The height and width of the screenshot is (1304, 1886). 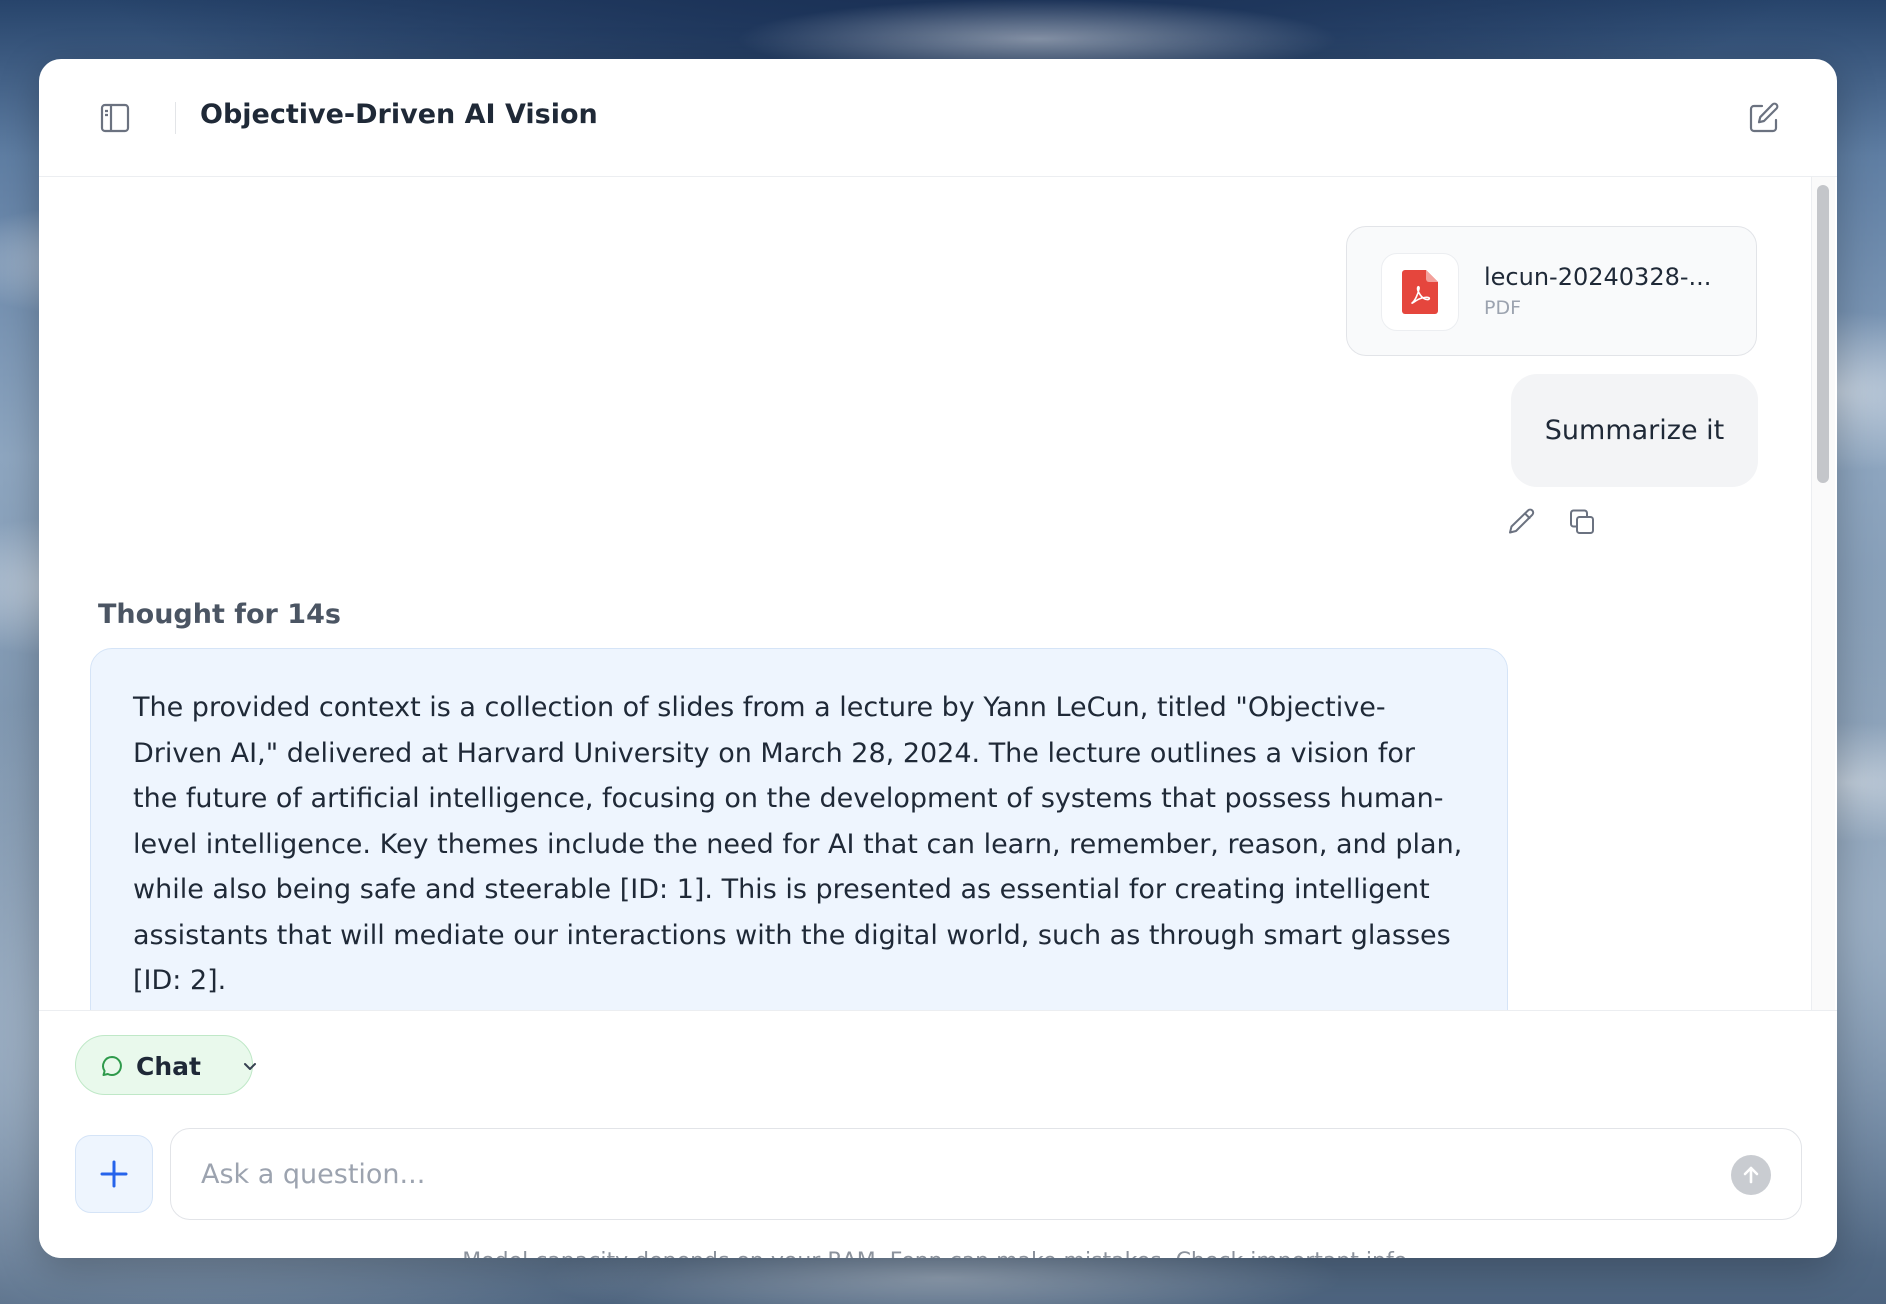 I want to click on send-button, so click(x=1751, y=1175).